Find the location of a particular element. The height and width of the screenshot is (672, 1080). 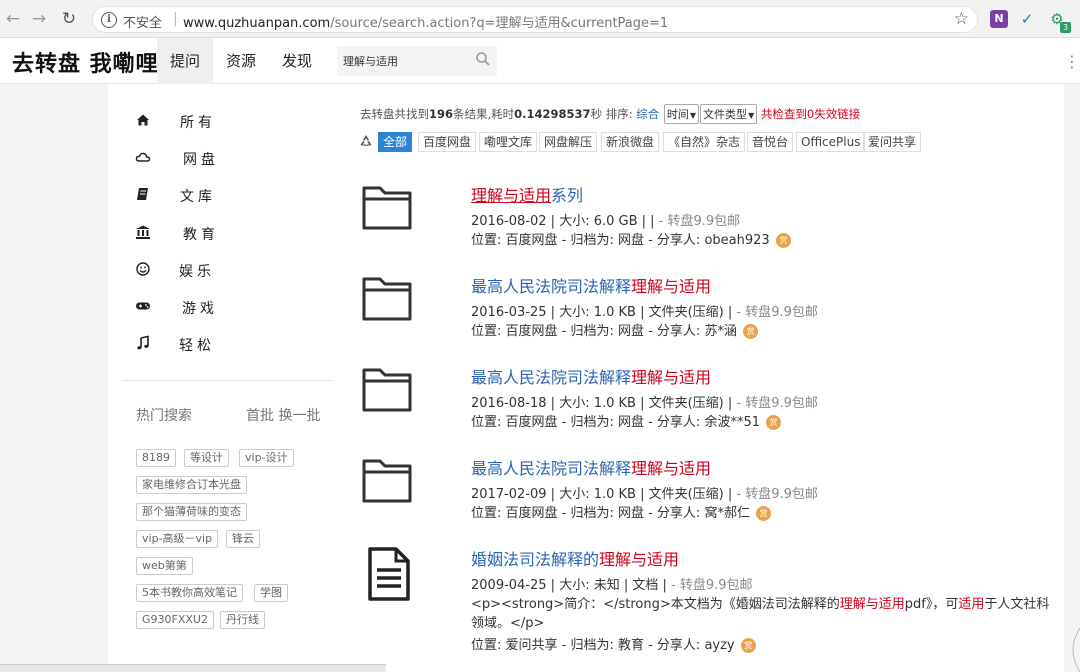

category-label: 网盘 is located at coordinates (201, 160).